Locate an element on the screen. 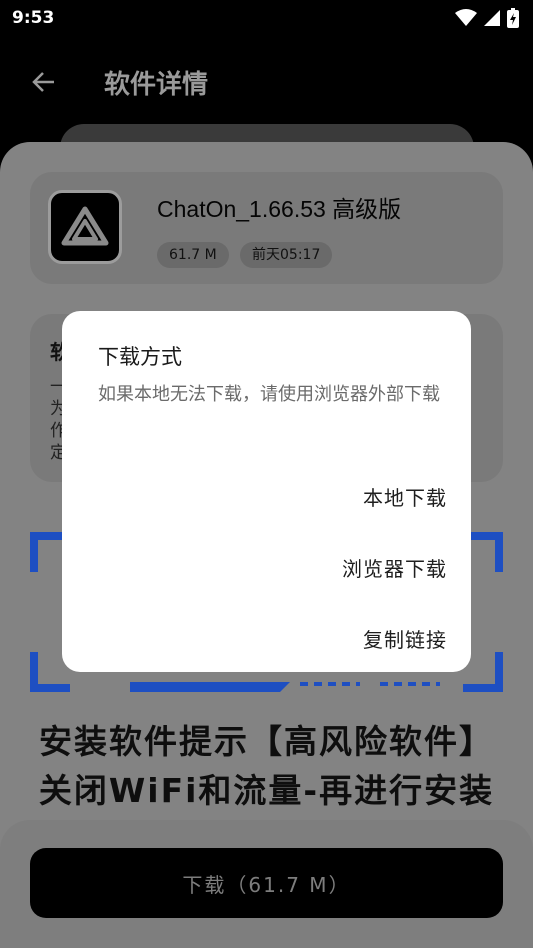 This screenshot has height=948, width=533. app-bar: 软件详情 is located at coordinates (266, 81).